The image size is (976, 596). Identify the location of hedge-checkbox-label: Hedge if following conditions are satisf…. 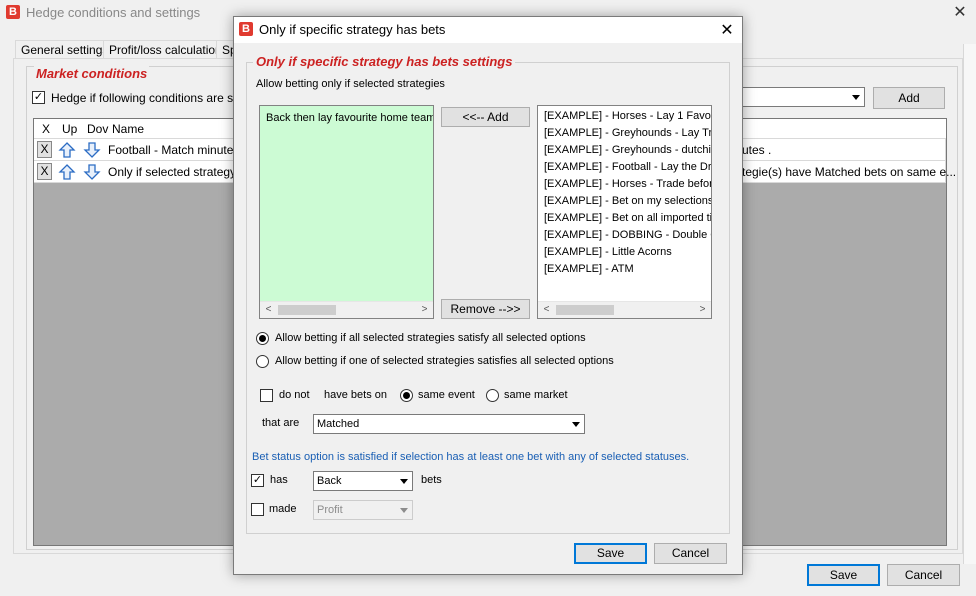
(154, 98).